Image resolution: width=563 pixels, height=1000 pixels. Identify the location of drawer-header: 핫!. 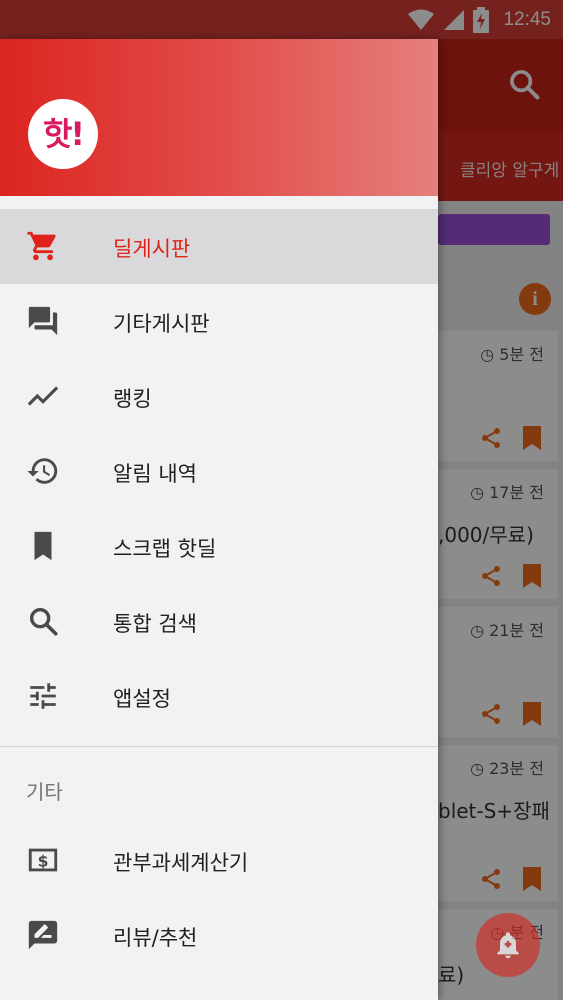
(219, 117).